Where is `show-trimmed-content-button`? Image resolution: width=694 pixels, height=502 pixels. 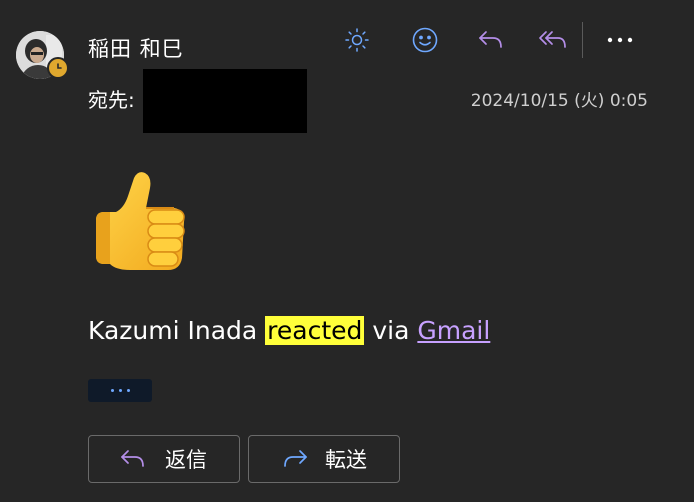 show-trimmed-content-button is located at coordinates (120, 390).